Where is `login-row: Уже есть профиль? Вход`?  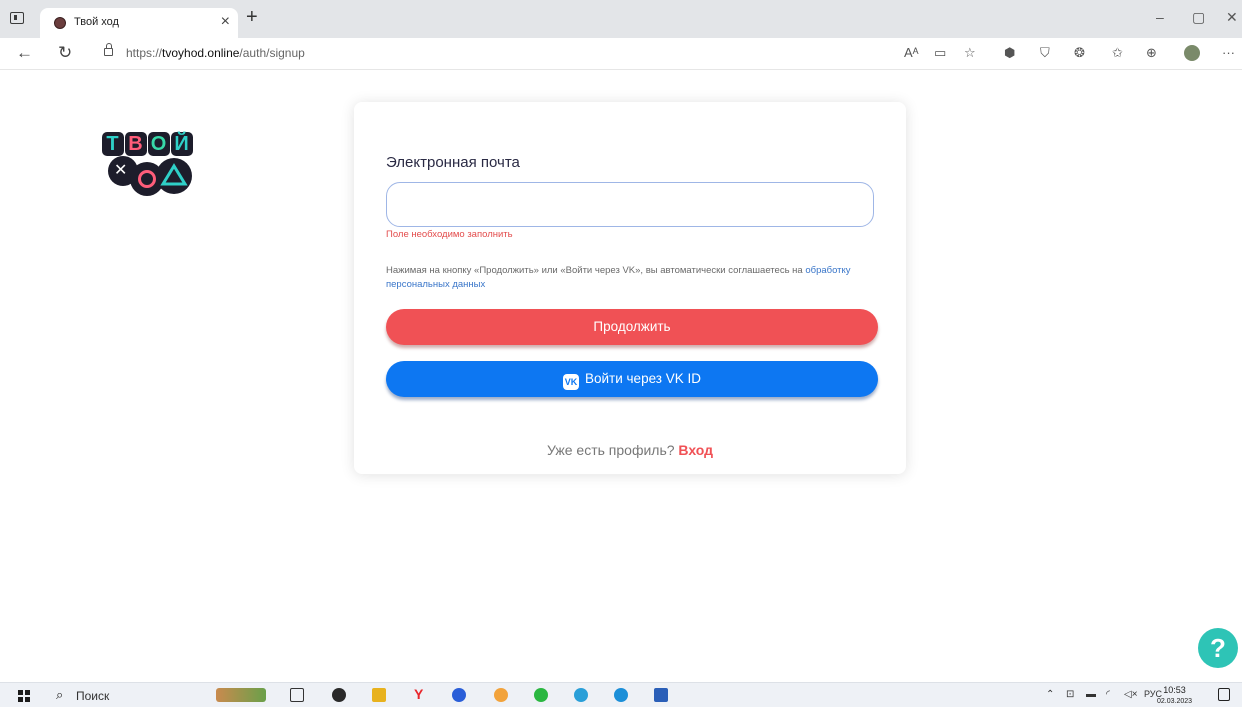 login-row: Уже есть профиль? Вход is located at coordinates (630, 450).